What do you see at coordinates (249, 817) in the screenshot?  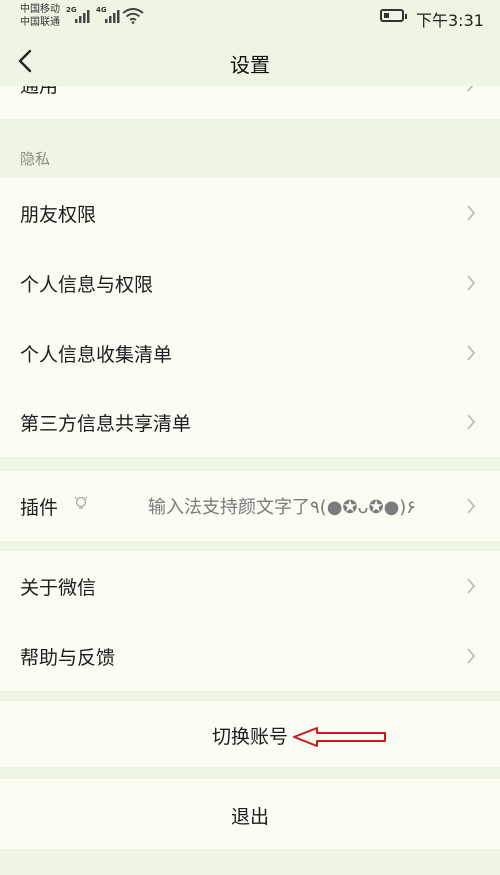 I see `logout-label: 退出` at bounding box center [249, 817].